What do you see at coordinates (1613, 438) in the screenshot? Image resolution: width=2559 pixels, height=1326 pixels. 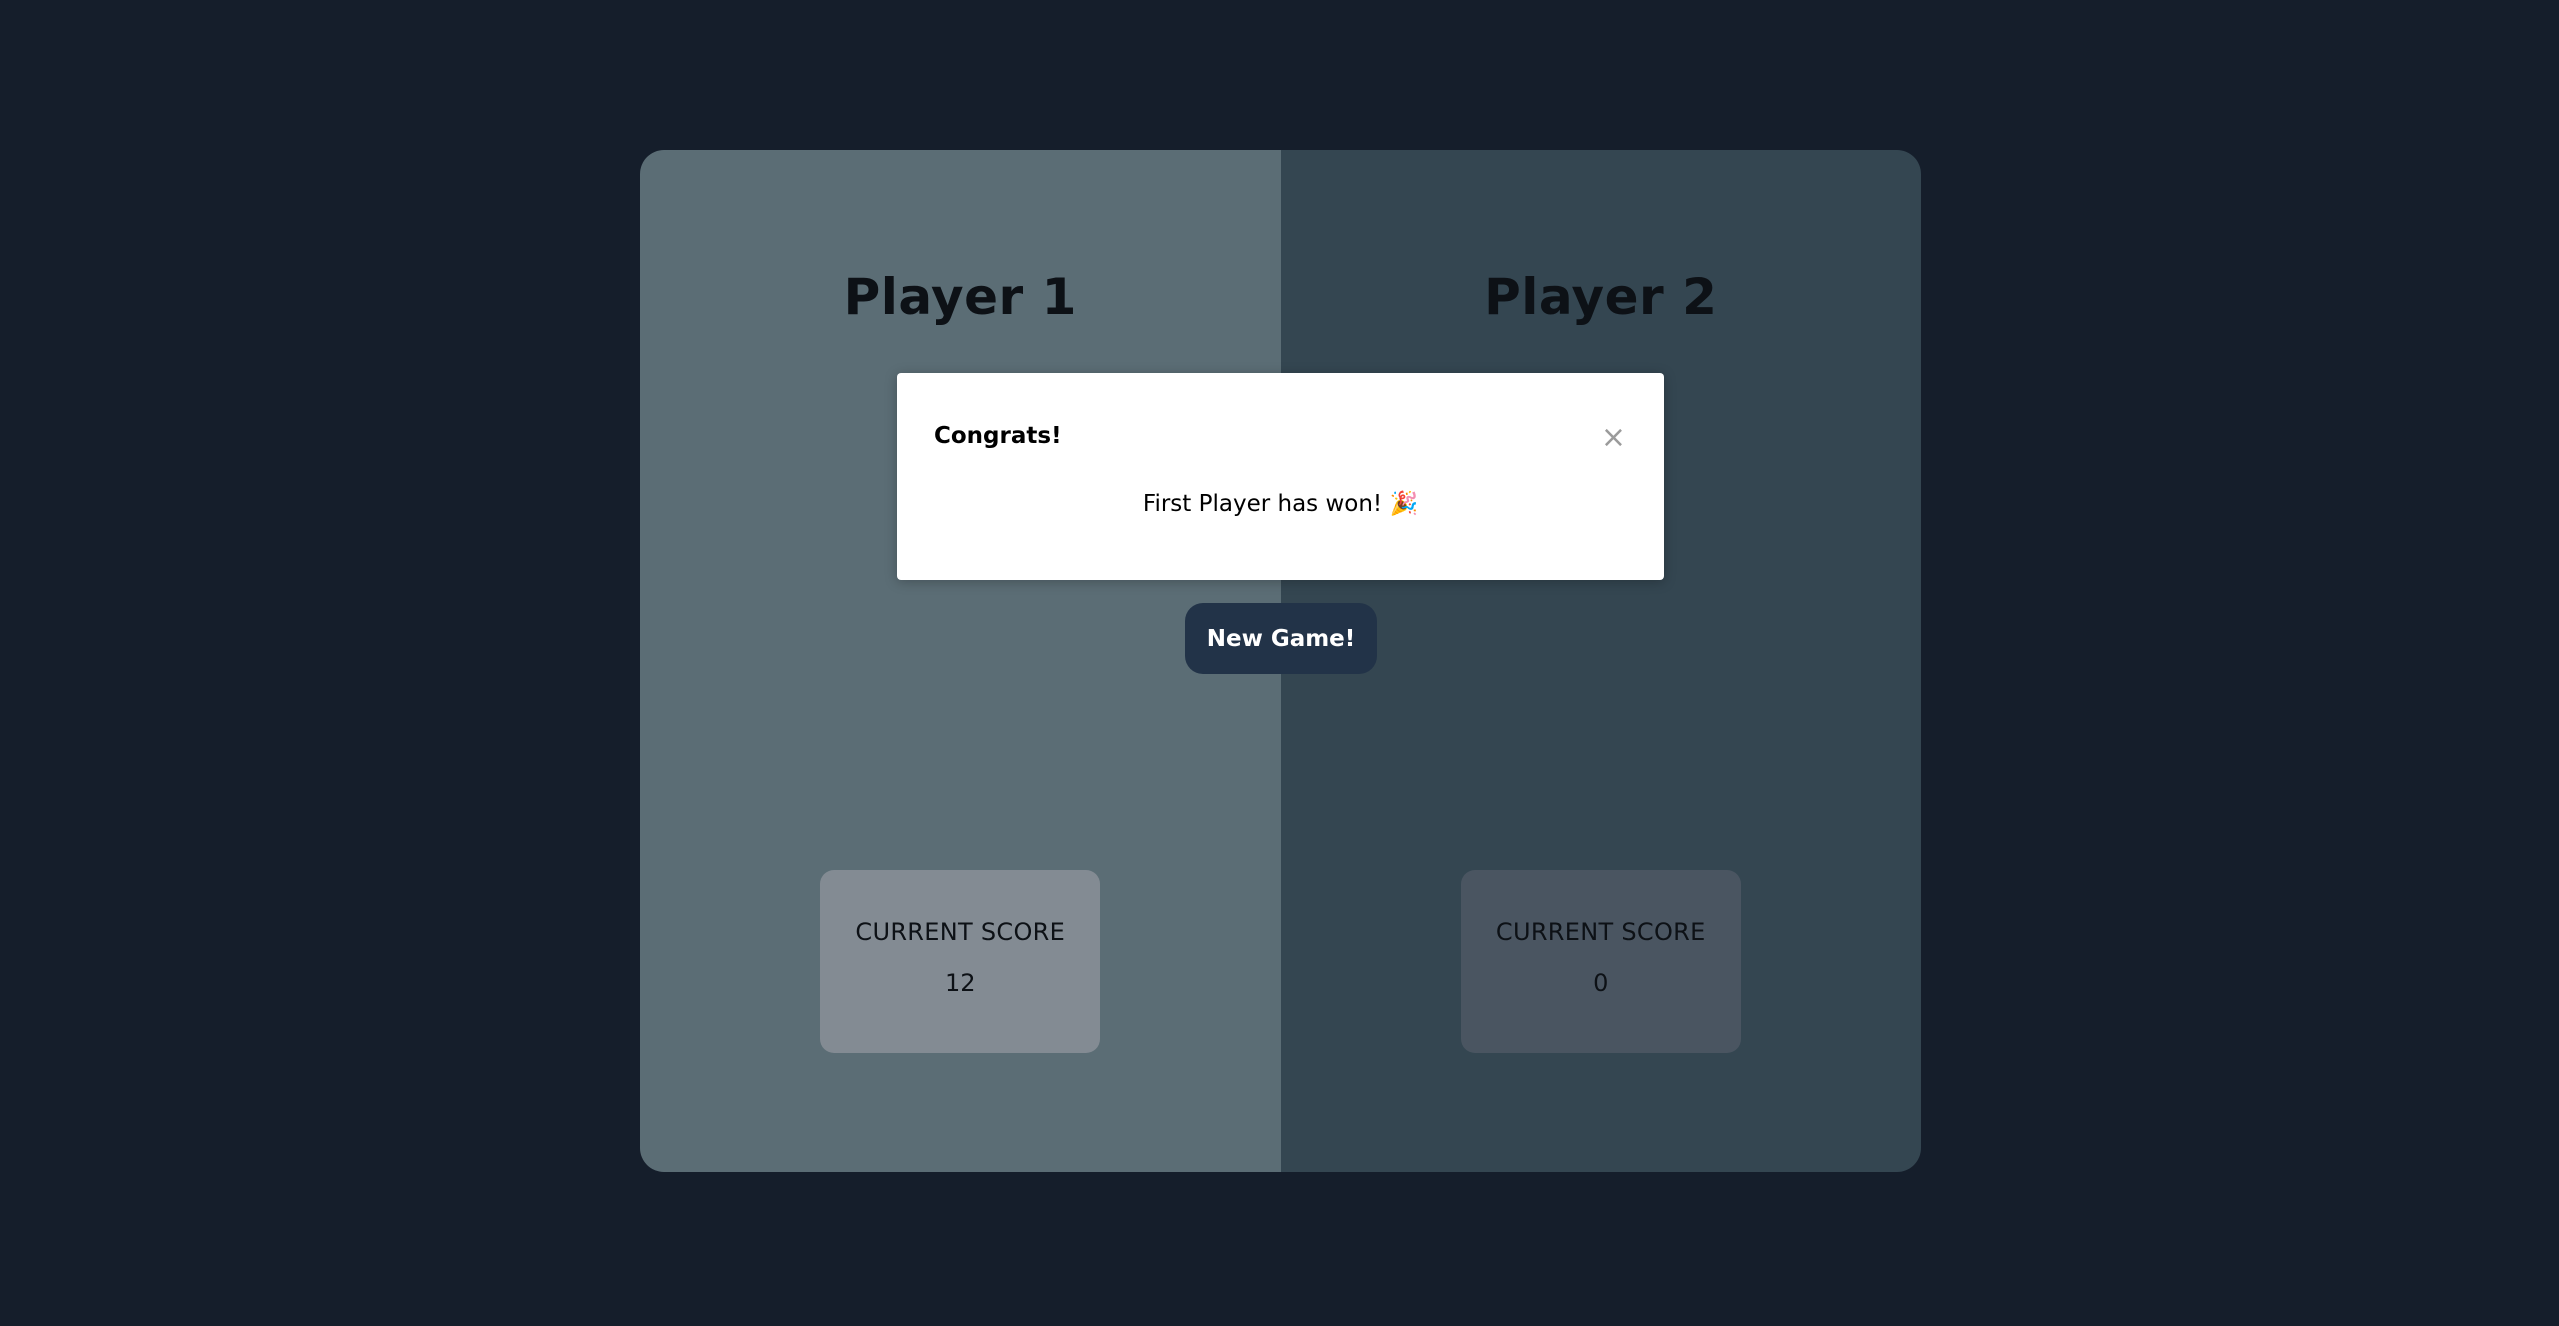 I see `close-icon: ×` at bounding box center [1613, 438].